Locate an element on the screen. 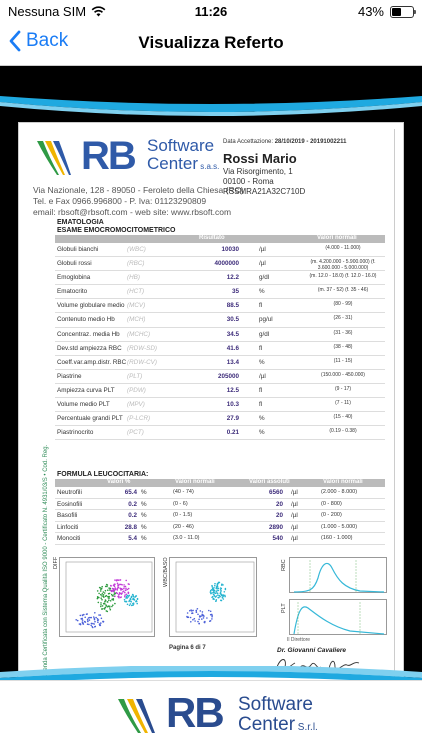  test-result: 10030 is located at coordinates (230, 249).